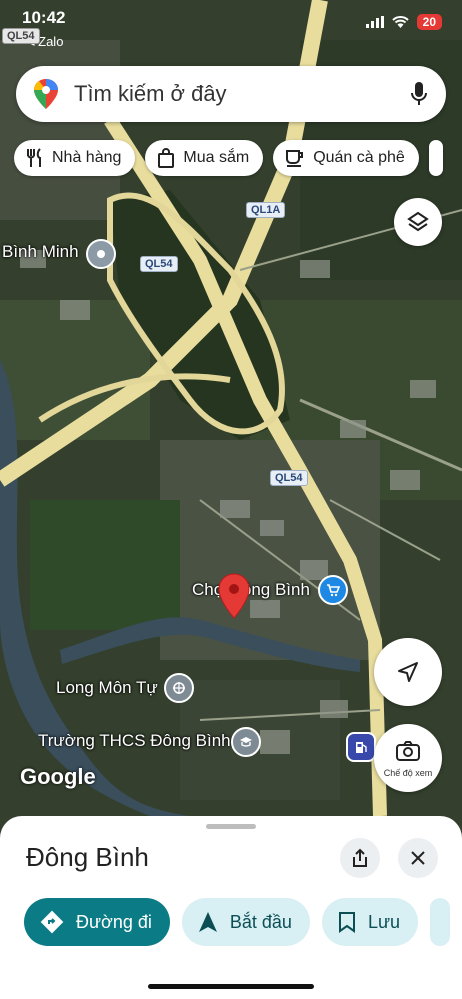  What do you see at coordinates (87, 857) in the screenshot?
I see `place-title: Đông Bình` at bounding box center [87, 857].